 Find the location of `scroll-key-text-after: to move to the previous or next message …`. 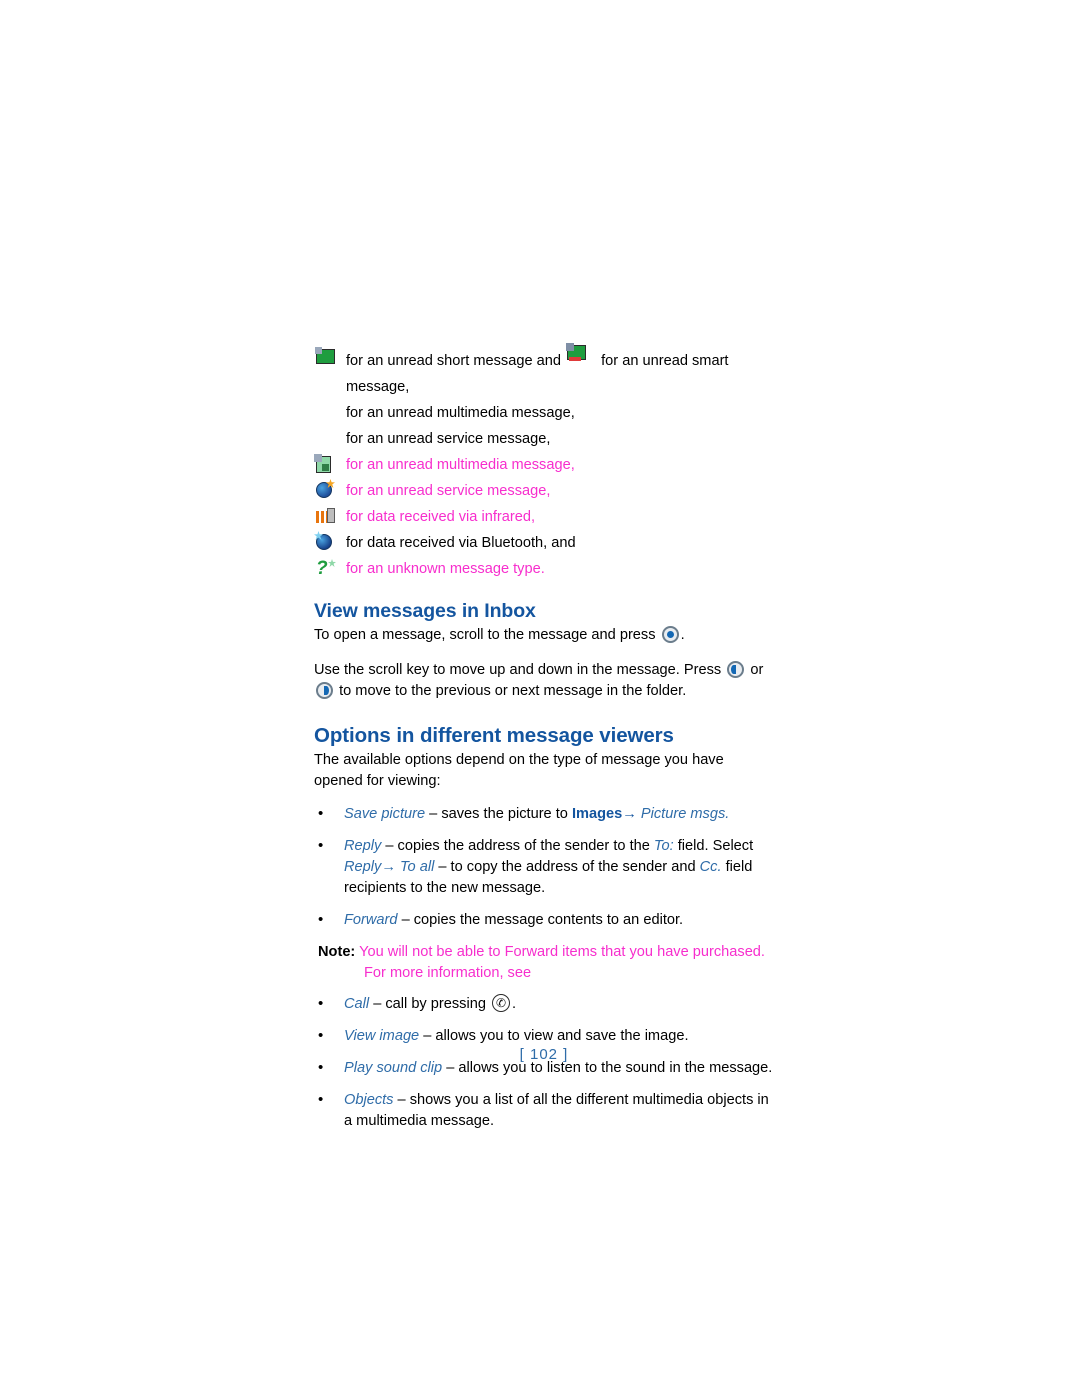

scroll-key-text-after: to move to the previous or next message … is located at coordinates (513, 691).